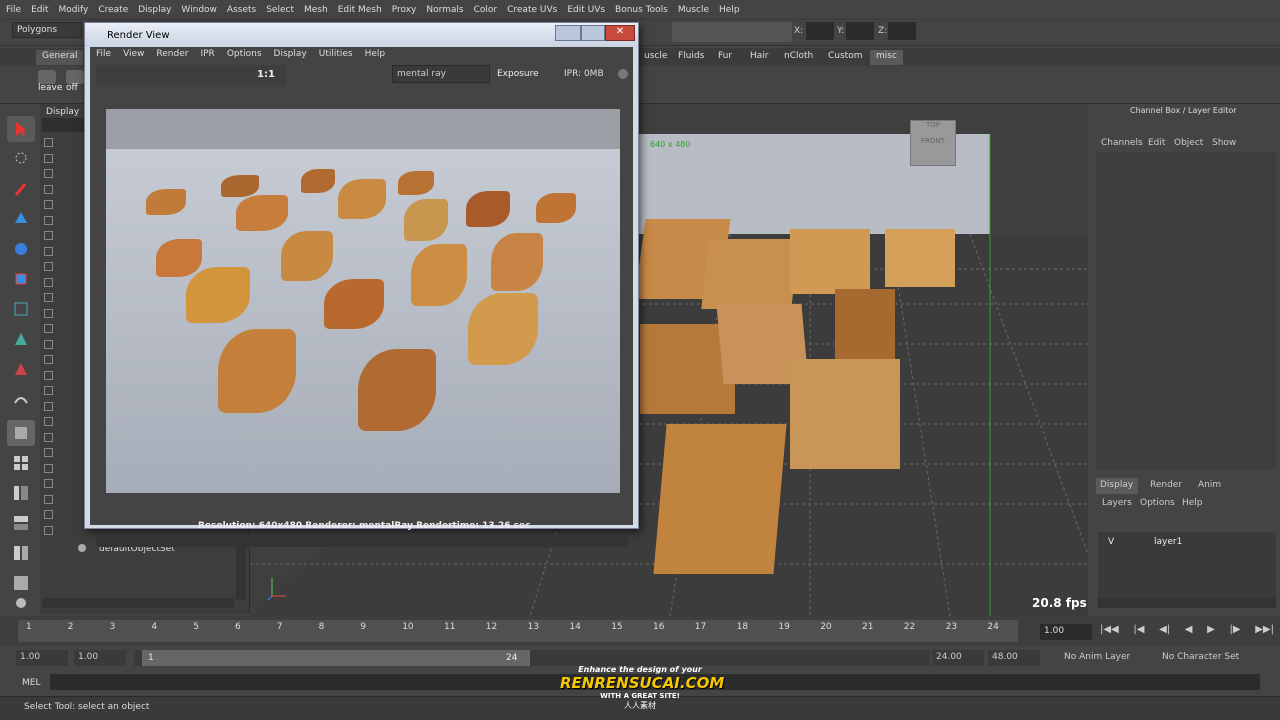 Image resolution: width=1280 pixels, height=720 pixels. I want to click on sculpt-icon, so click(21, 399).